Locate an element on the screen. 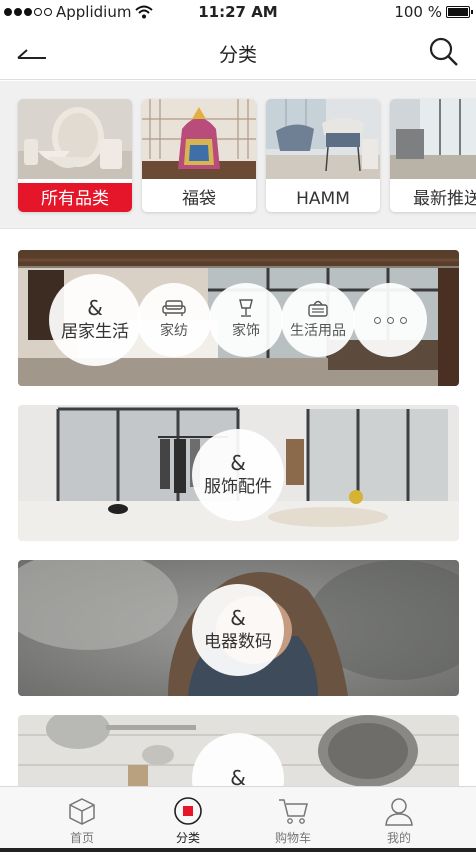  nav-bar: 分类 is located at coordinates (238, 52).